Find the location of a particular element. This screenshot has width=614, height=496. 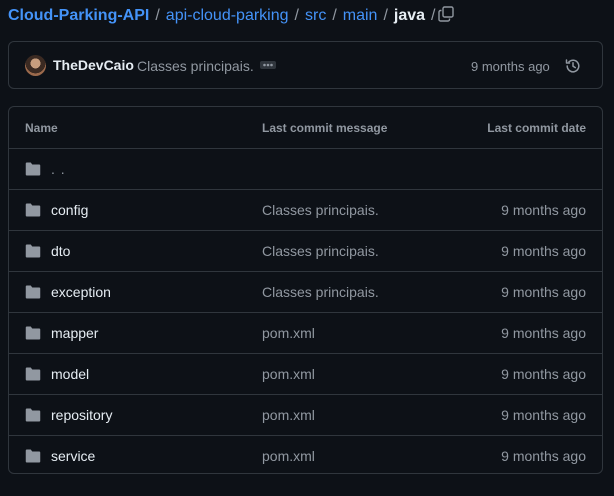

table-row: service pom.xml 9 months ago is located at coordinates (305, 454).